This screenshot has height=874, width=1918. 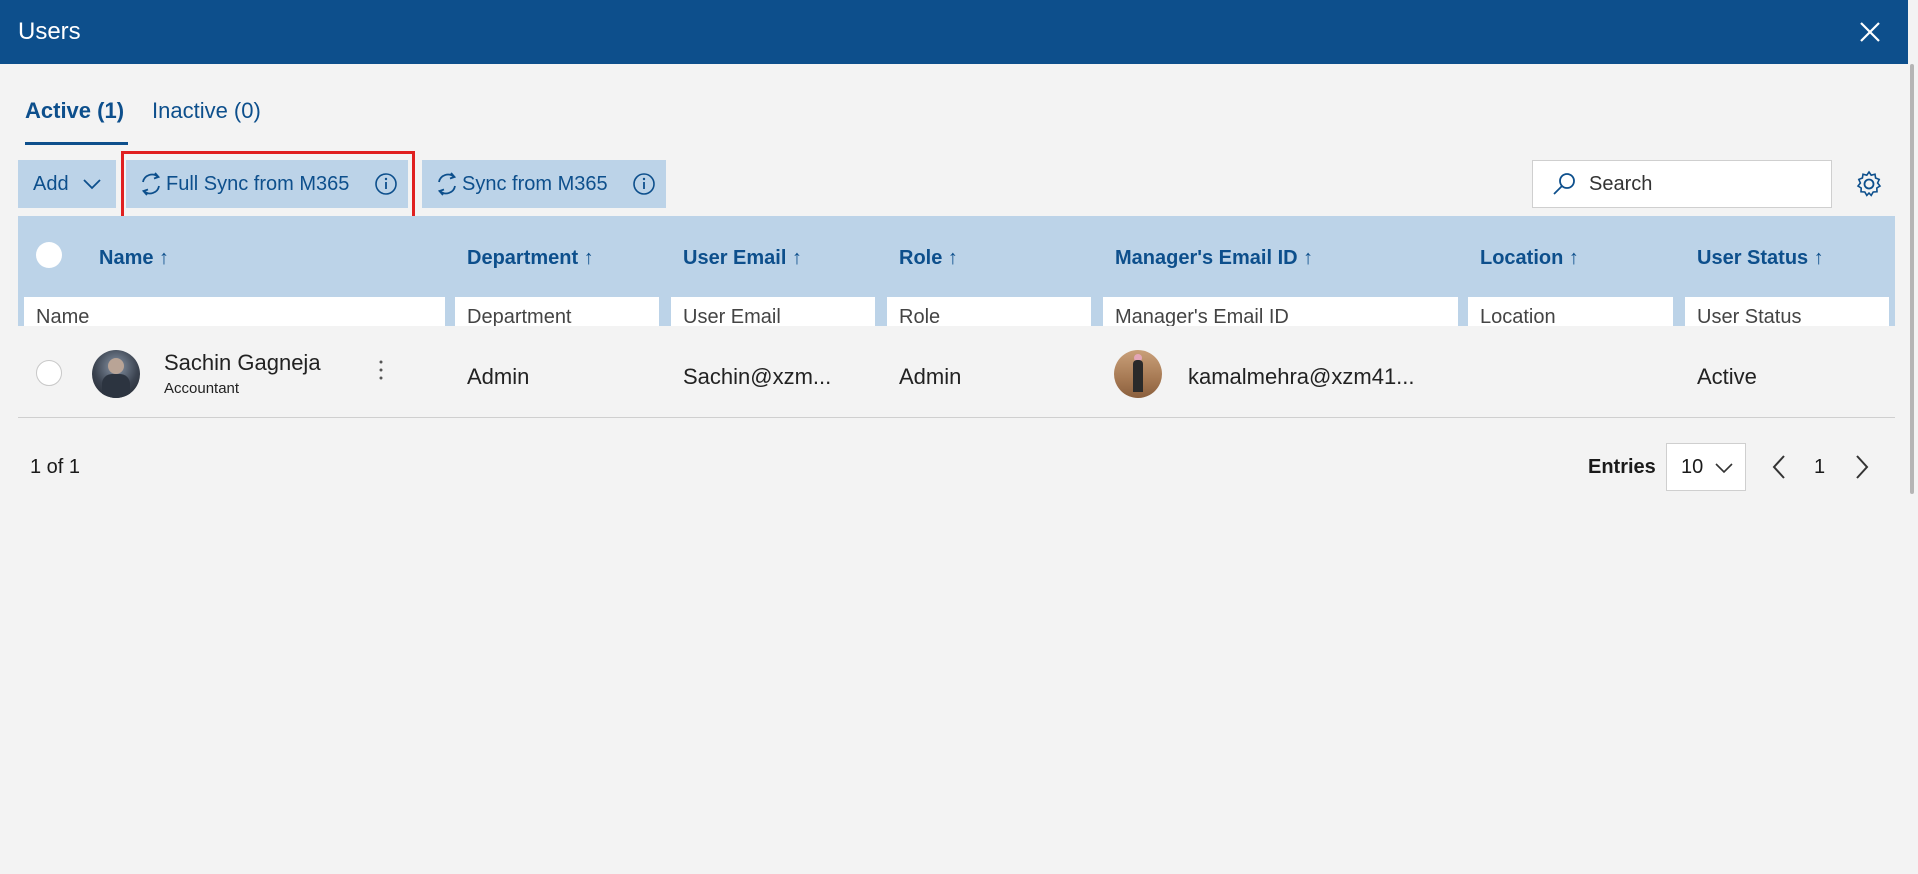 I want to click on sync-label: Sync from M365, so click(x=535, y=183).